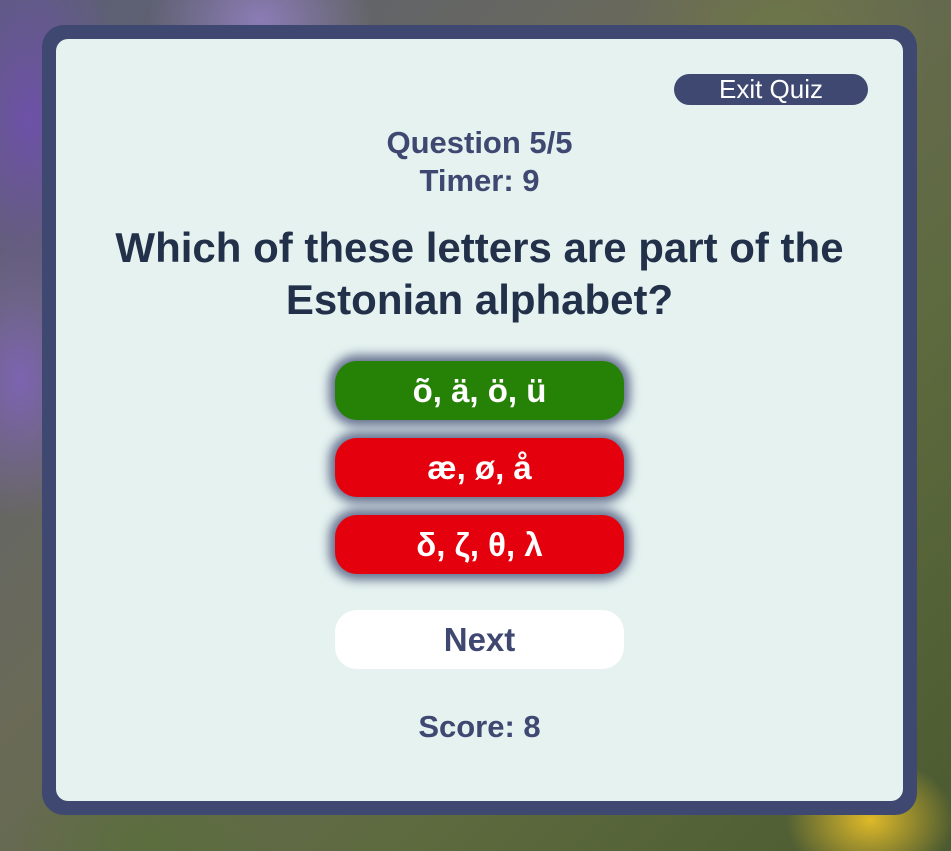  Describe the element at coordinates (479, 544) in the screenshot. I see `answer-button-wrong: δ, ζ, θ, λ` at that location.